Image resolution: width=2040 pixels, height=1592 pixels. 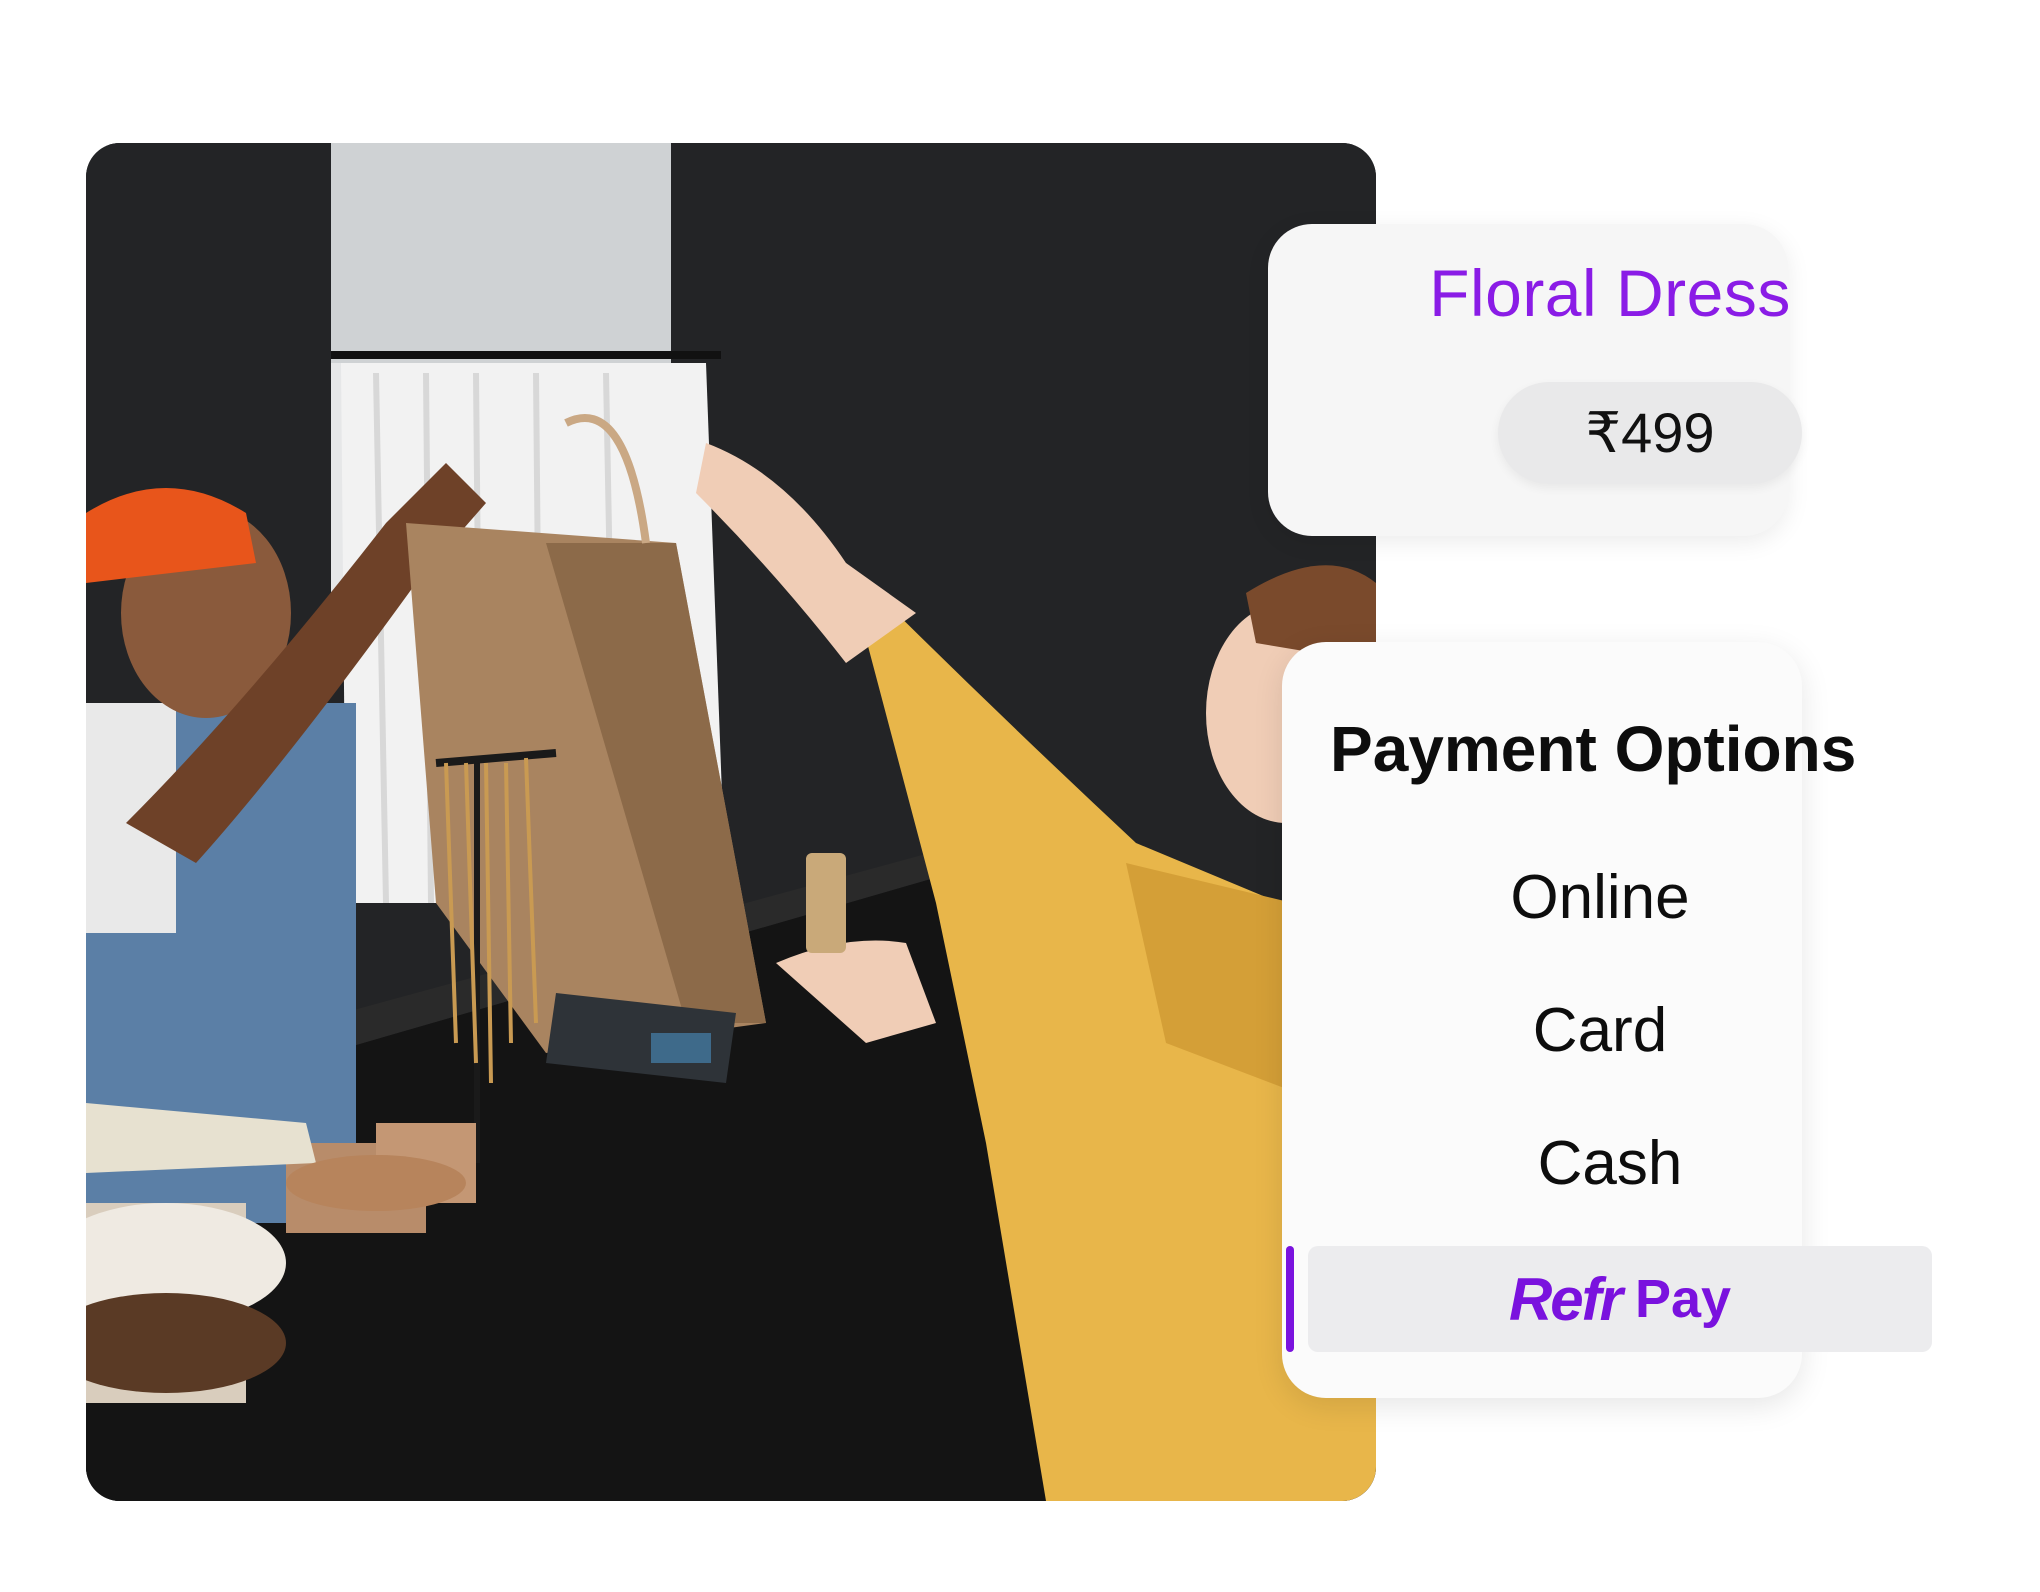 I want to click on price-badge: ₹499, so click(x=1650, y=433).